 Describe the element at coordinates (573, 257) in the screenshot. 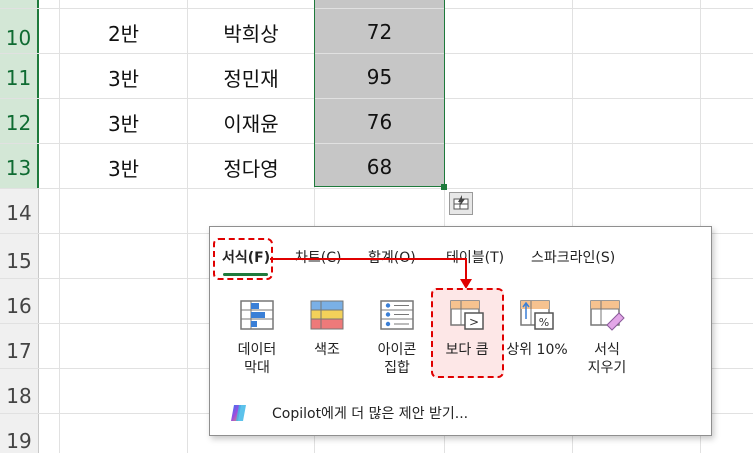

I see `tab-sparklines: 스파크라인(S)` at that location.